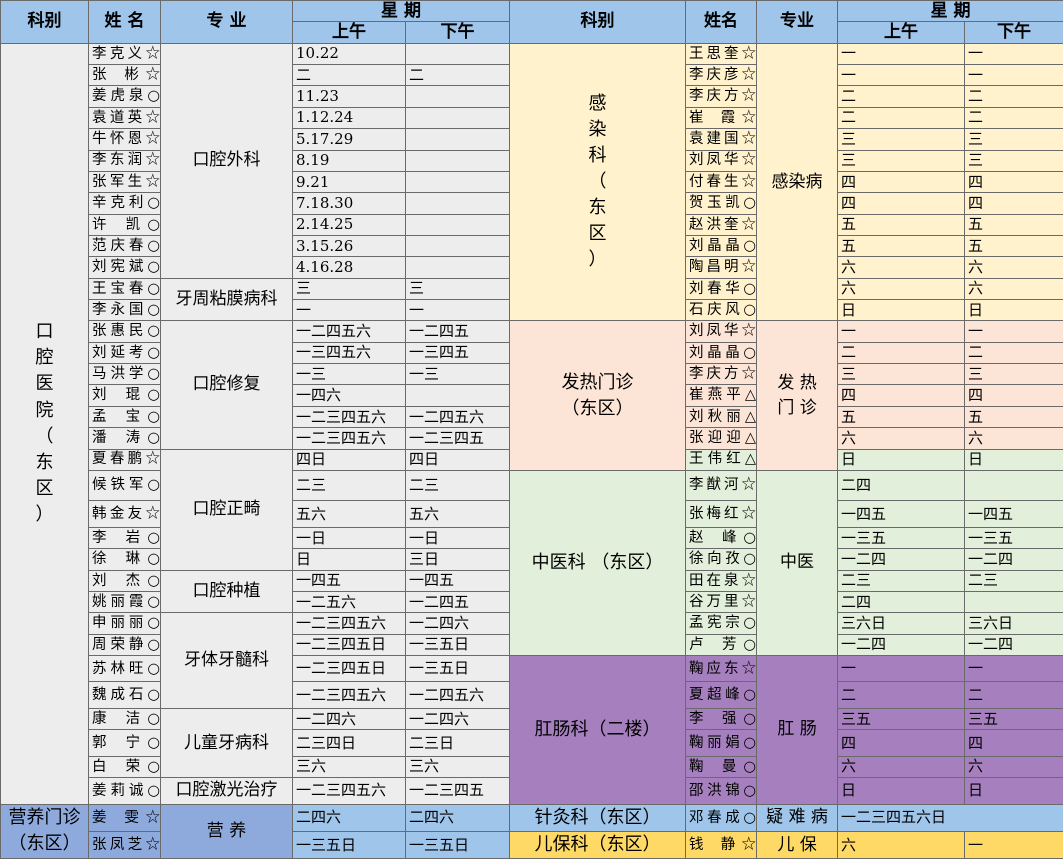  What do you see at coordinates (721, 669) in the screenshot?
I see `doctor-name-right: 鞠应东☆` at bounding box center [721, 669].